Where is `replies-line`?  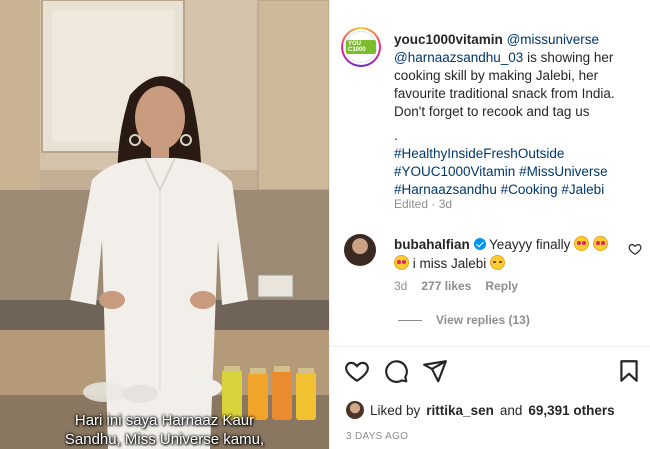 replies-line is located at coordinates (410, 320).